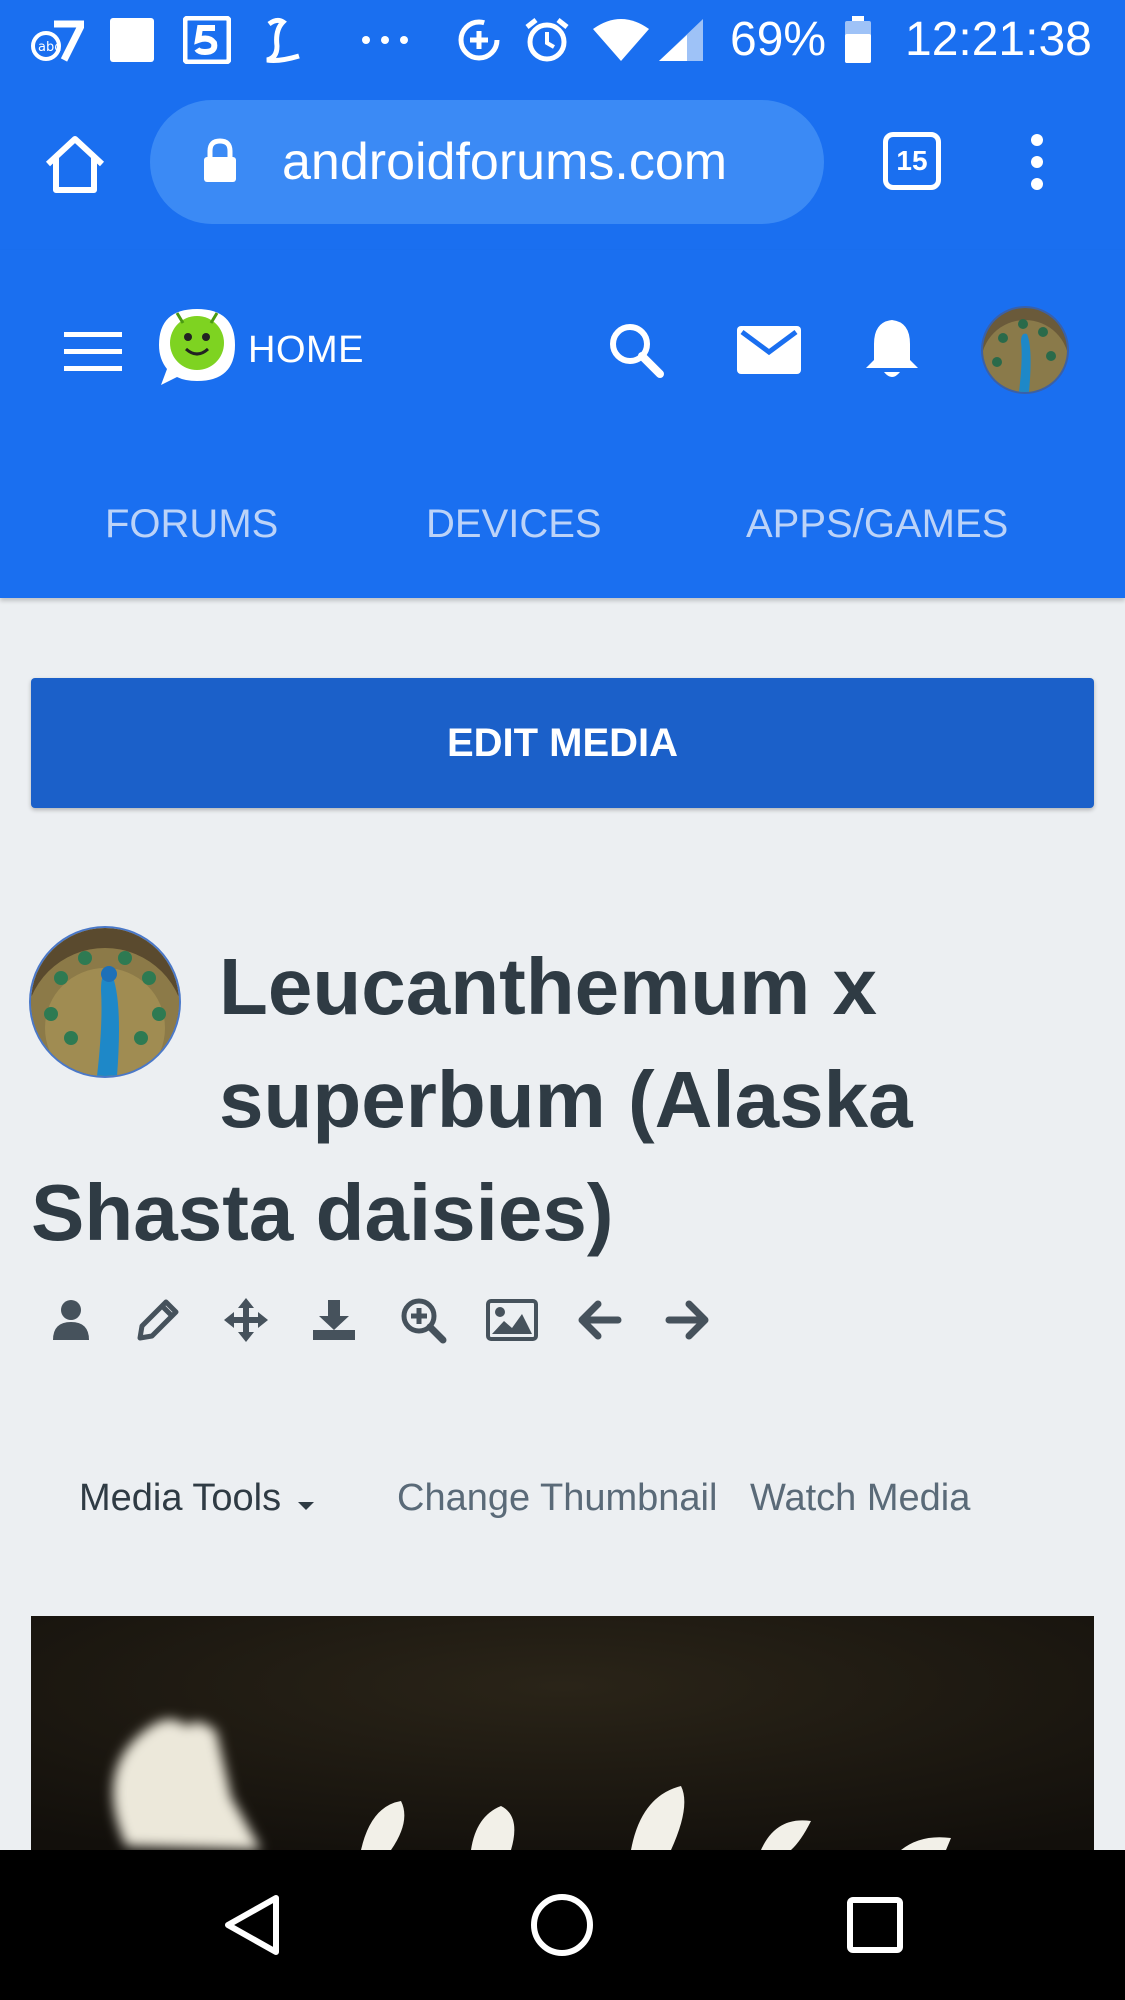 The height and width of the screenshot is (2000, 1125). What do you see at coordinates (158, 1320) in the screenshot?
I see `pencil-icon` at bounding box center [158, 1320].